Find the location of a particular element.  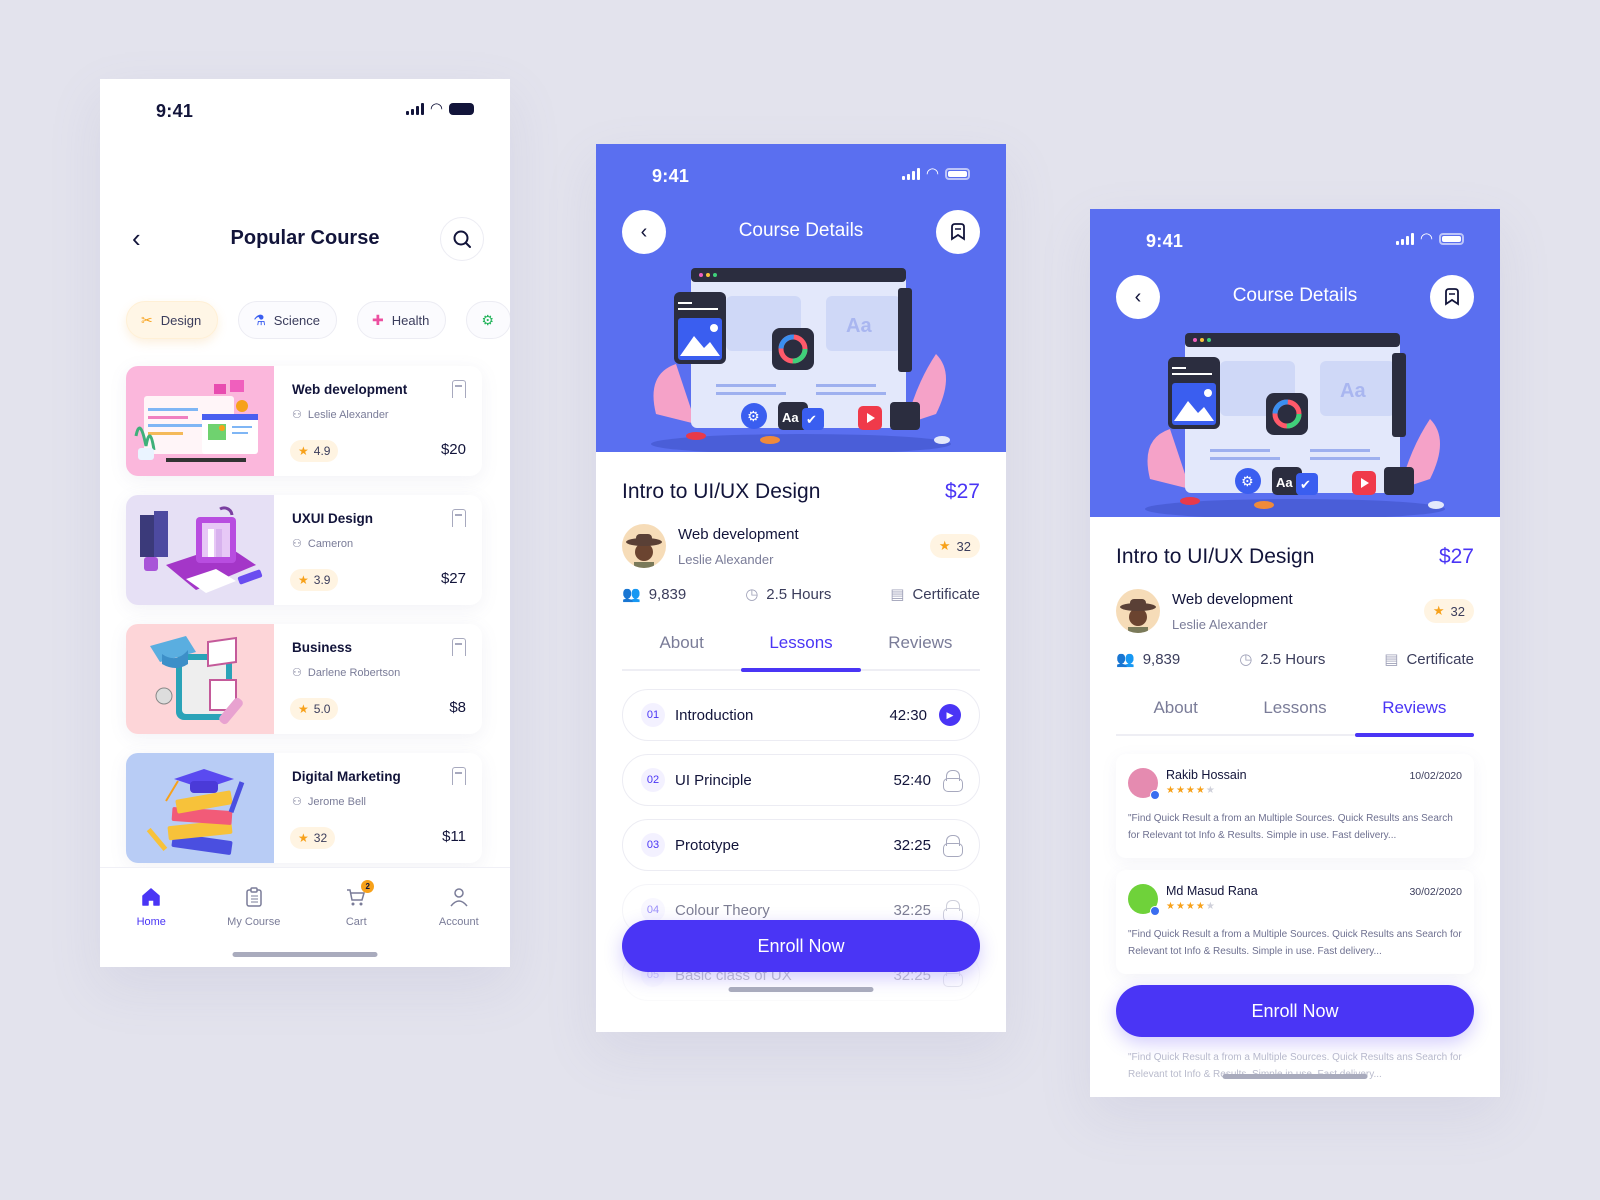

tab-label: Account is located at coordinates (458, 922).